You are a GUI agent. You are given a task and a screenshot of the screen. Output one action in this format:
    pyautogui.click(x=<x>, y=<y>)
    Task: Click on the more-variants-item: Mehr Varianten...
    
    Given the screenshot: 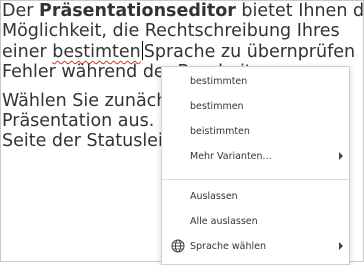 What is the action you would take?
    pyautogui.click(x=255, y=156)
    